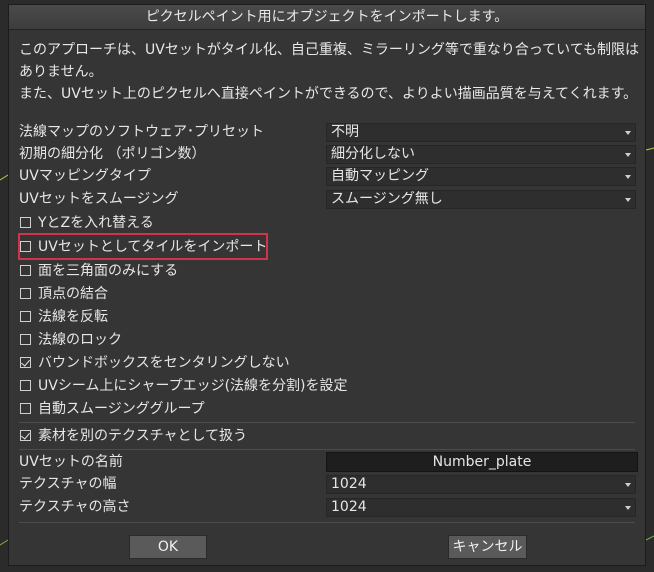 The height and width of the screenshot is (572, 654). What do you see at coordinates (68, 484) in the screenshot?
I see `texture-width-label: テクスチャの幅` at bounding box center [68, 484].